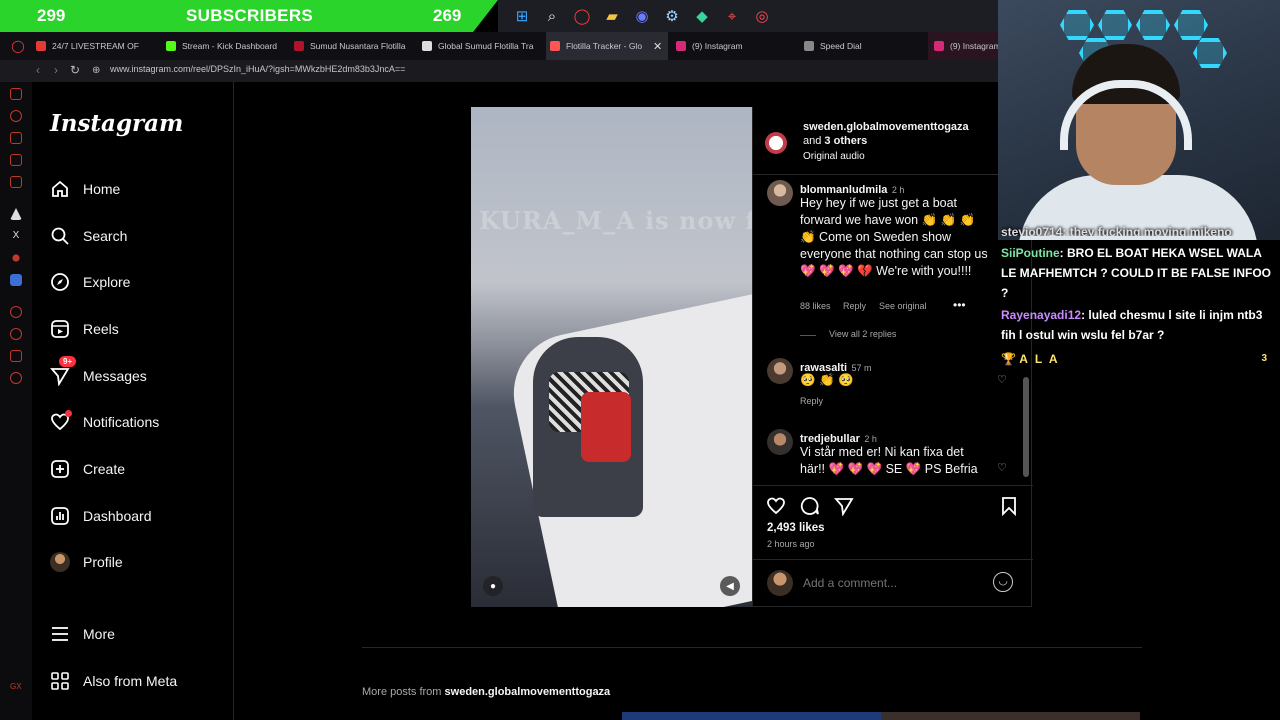 This screenshot has height=720, width=1280. Describe the element at coordinates (447, 15) in the screenshot. I see `subscriber-count-right: 269` at that location.